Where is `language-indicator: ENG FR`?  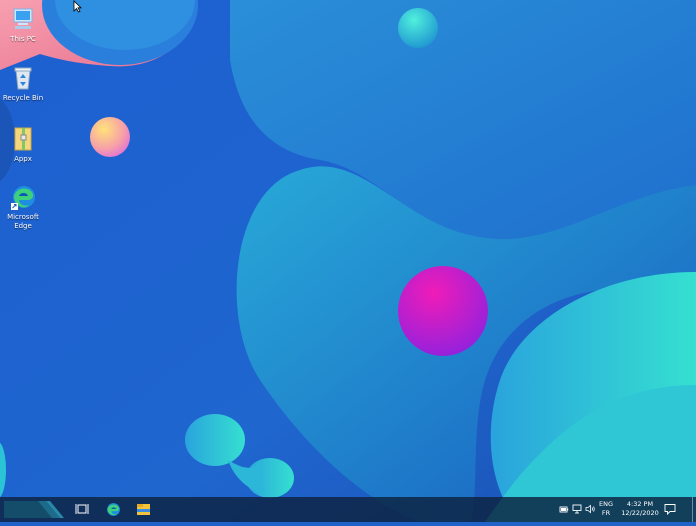
language-indicator: ENG FR is located at coordinates (606, 509).